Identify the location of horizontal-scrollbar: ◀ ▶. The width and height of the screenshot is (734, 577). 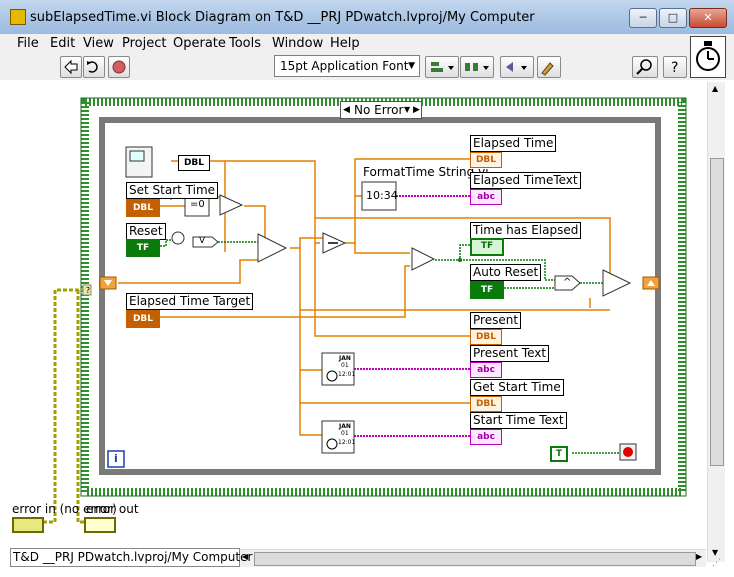
(473, 558).